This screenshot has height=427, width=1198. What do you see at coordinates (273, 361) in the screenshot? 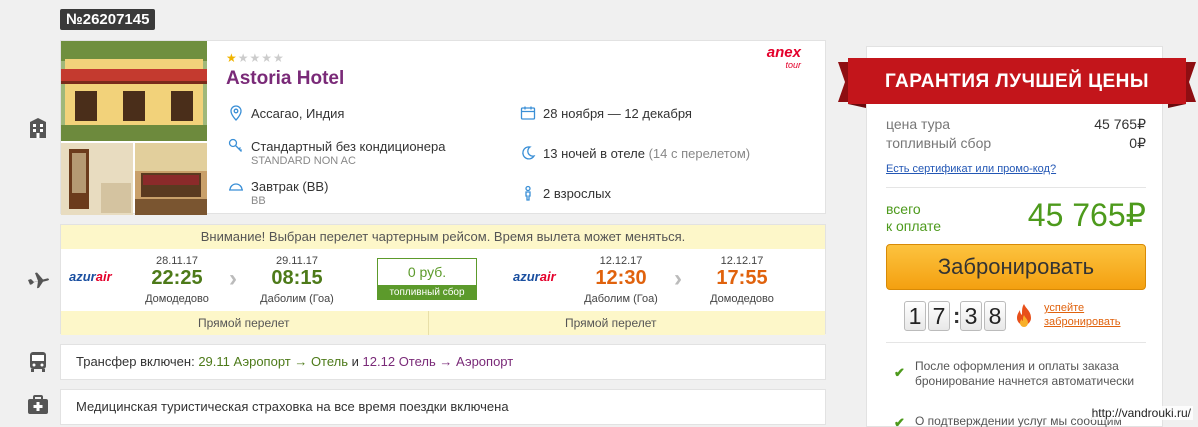
I see `transfer-outbound: 29.11 Аэропорт → Отель` at bounding box center [273, 361].